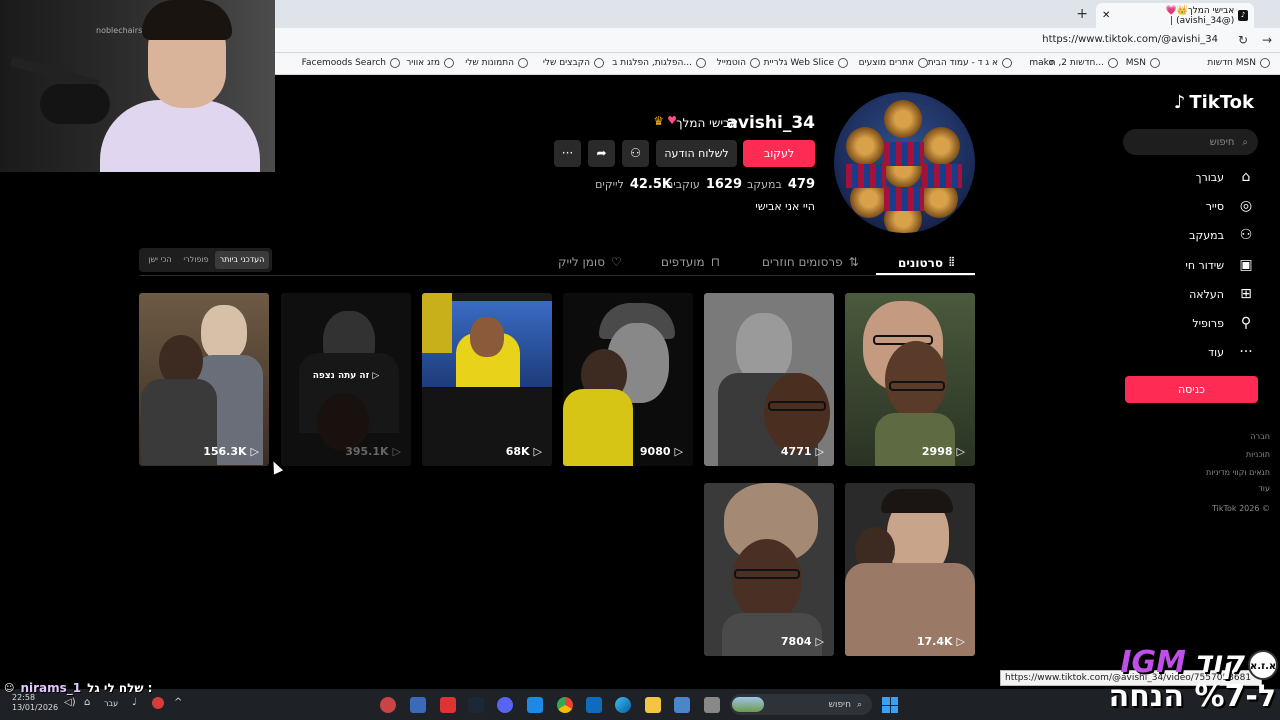 The width and height of the screenshot is (1280, 720). Describe the element at coordinates (1082, 14) in the screenshot. I see `new-tab-icon: +` at that location.